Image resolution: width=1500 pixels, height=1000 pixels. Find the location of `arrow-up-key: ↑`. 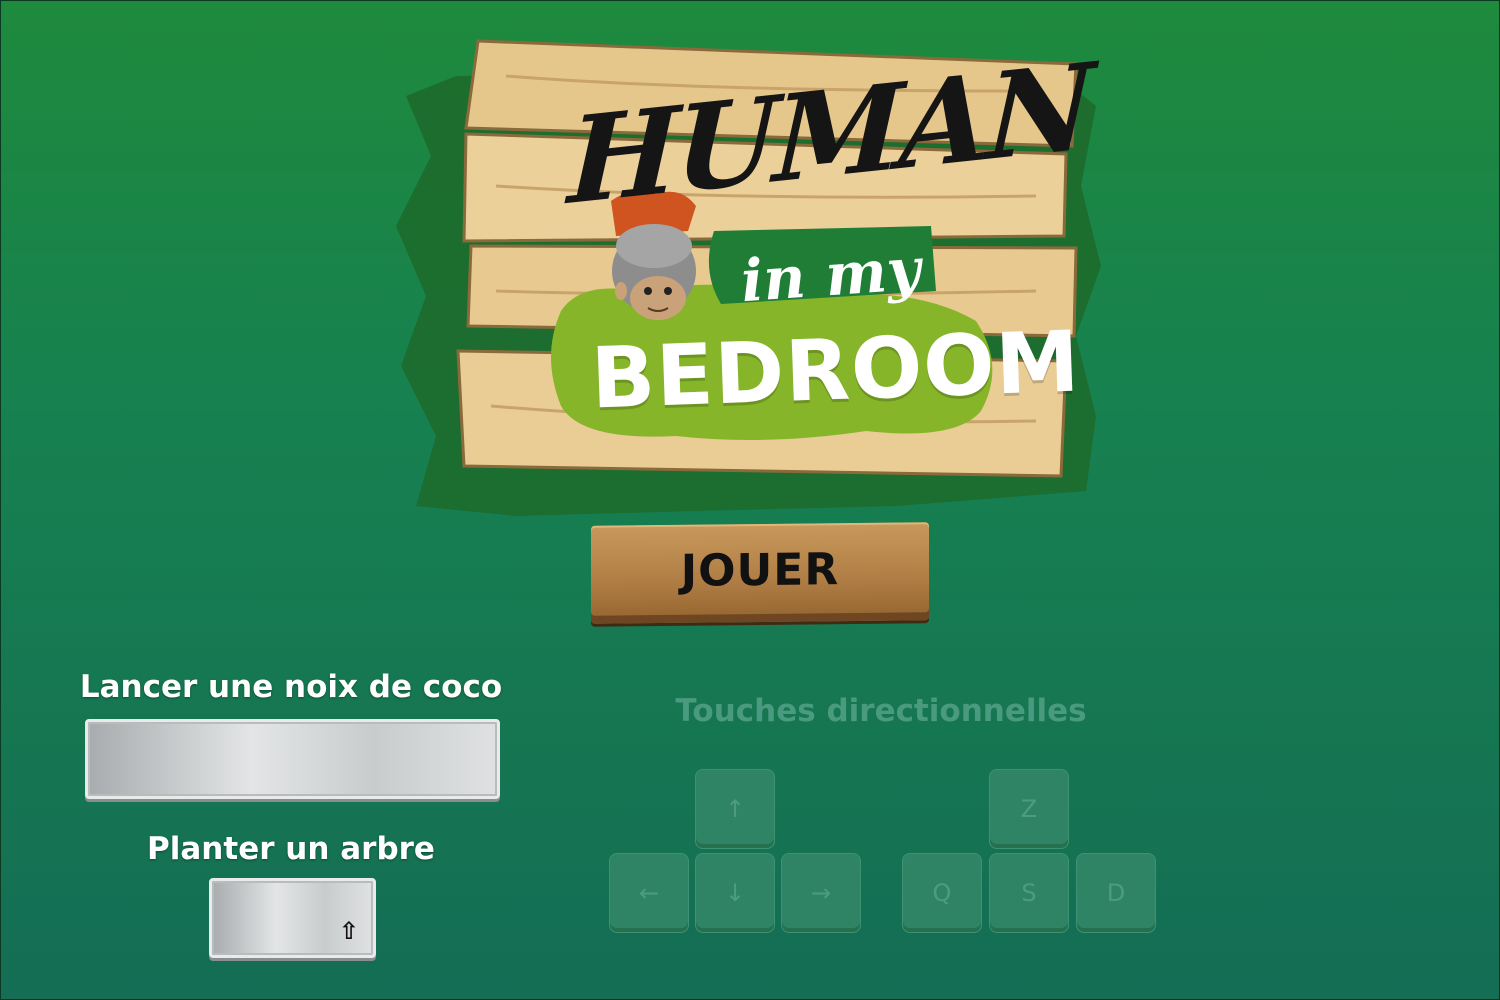

arrow-up-key: ↑ is located at coordinates (735, 809).